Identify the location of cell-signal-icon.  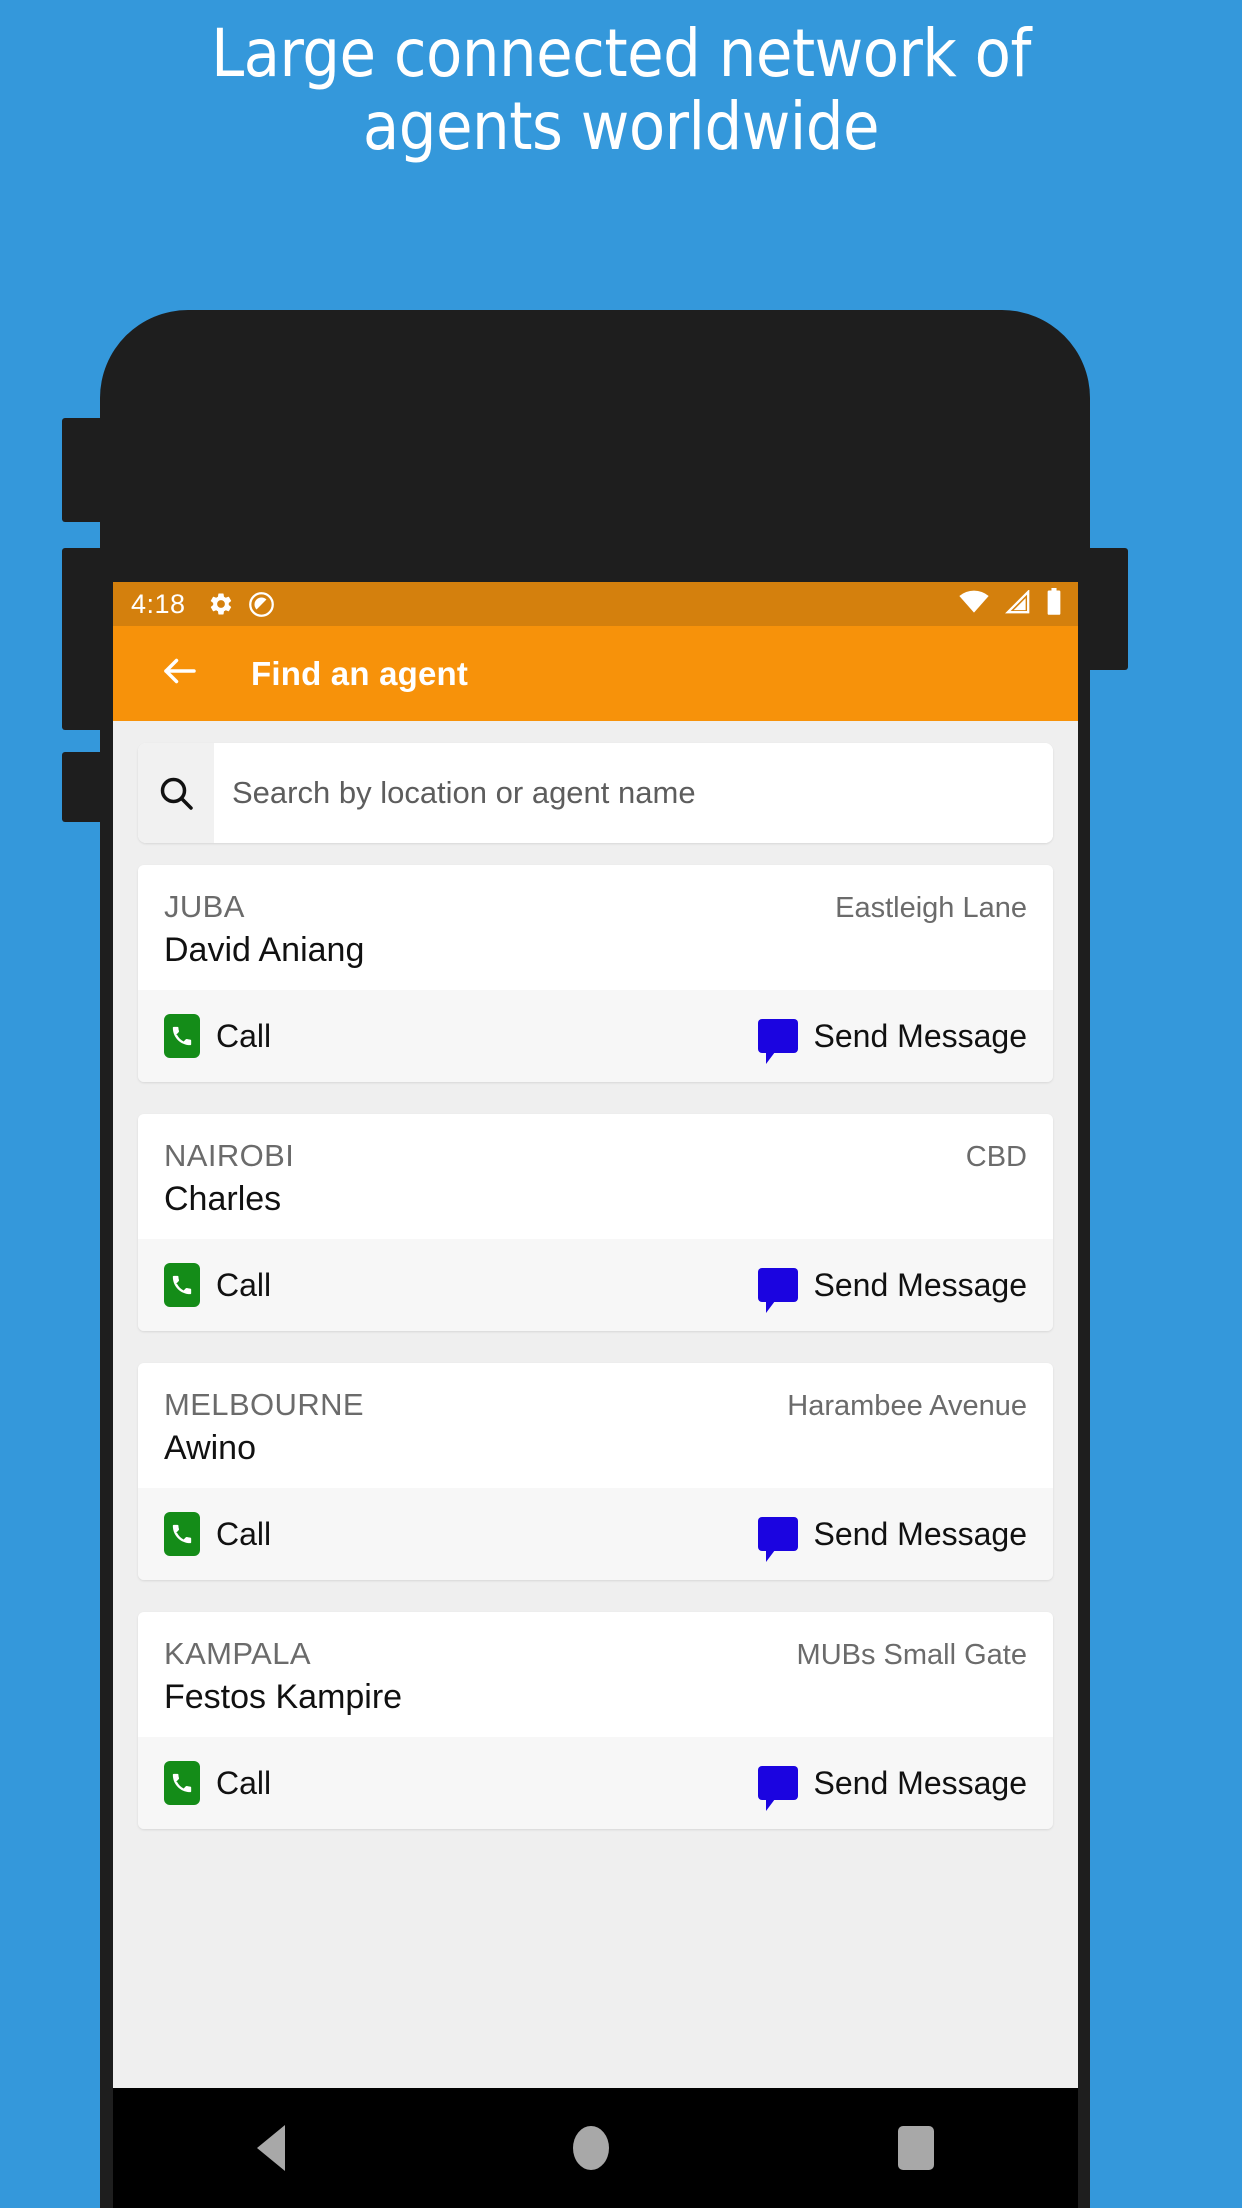
(1018, 603).